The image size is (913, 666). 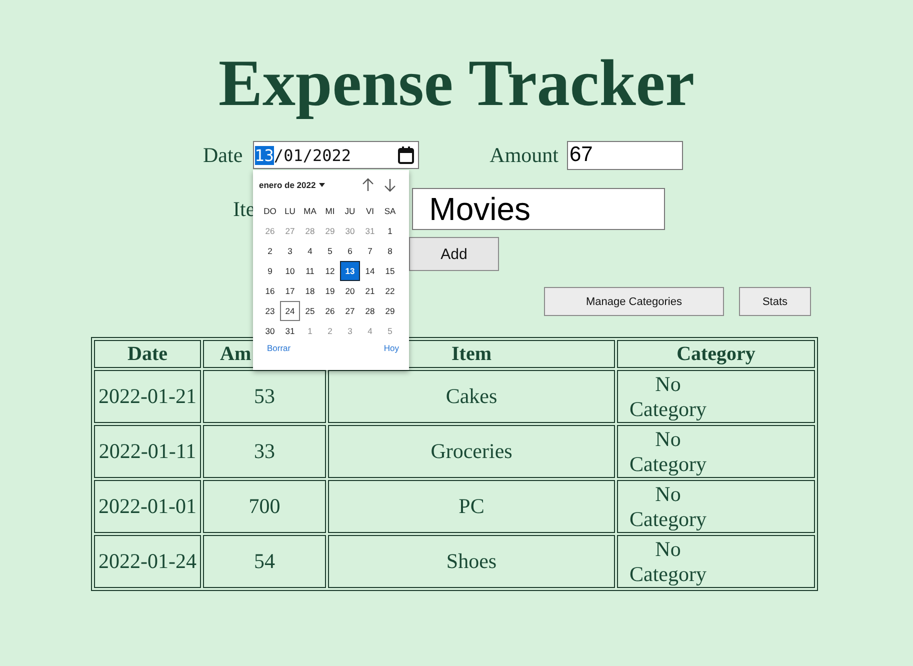 I want to click on calendar-day: 13, so click(x=350, y=271).